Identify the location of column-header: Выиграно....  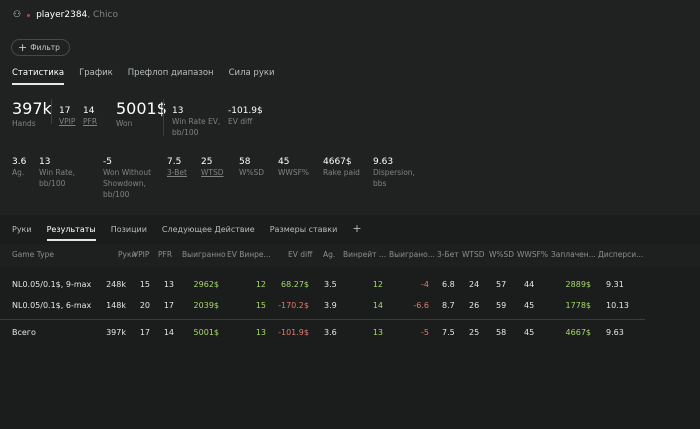
(412, 254).